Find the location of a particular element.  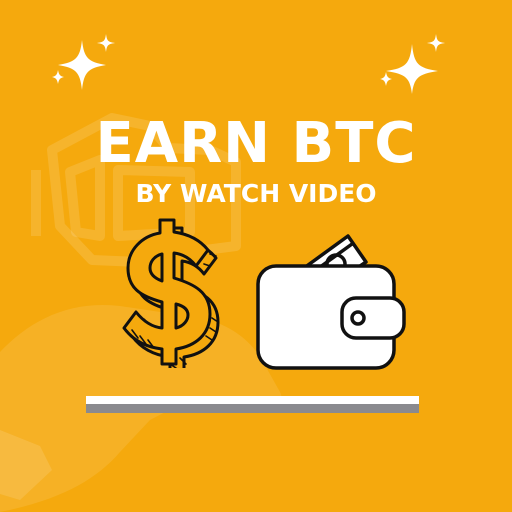

headline: EARN BTC is located at coordinates (256, 143).